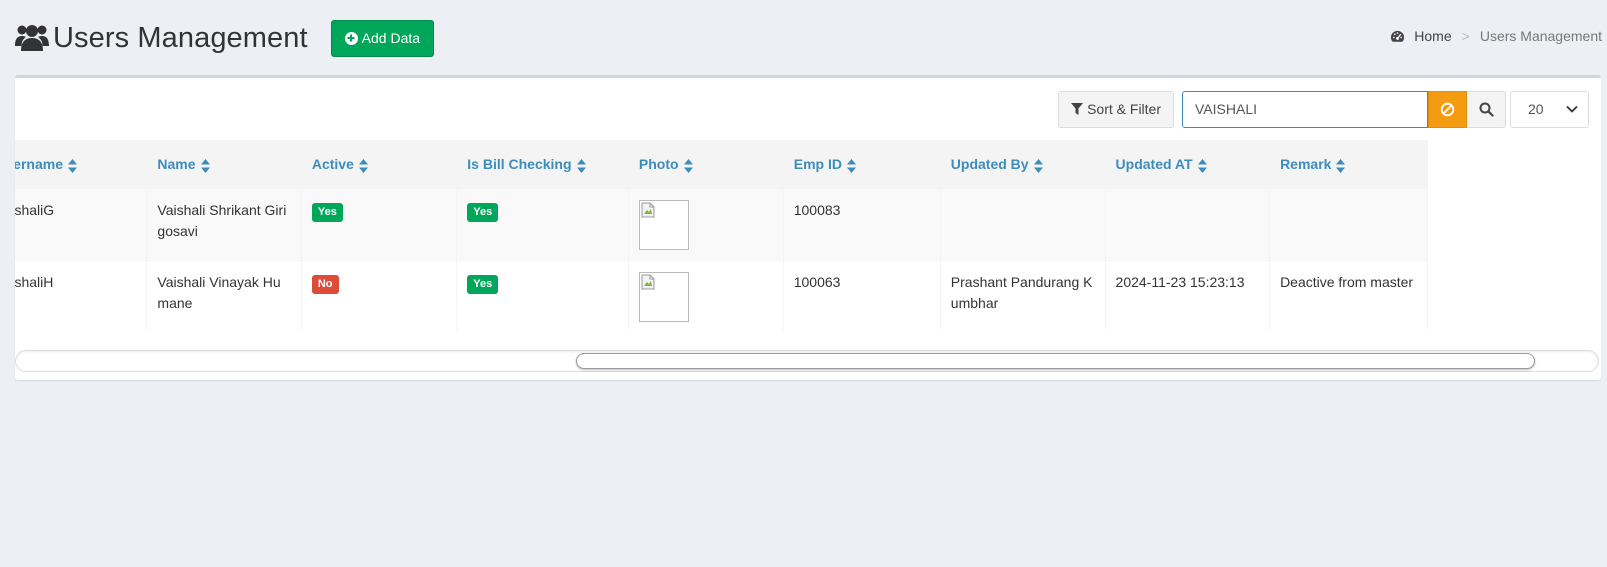  Describe the element at coordinates (224, 295) in the screenshot. I see `cell-name: Vaishali Vinayak Humane` at that location.